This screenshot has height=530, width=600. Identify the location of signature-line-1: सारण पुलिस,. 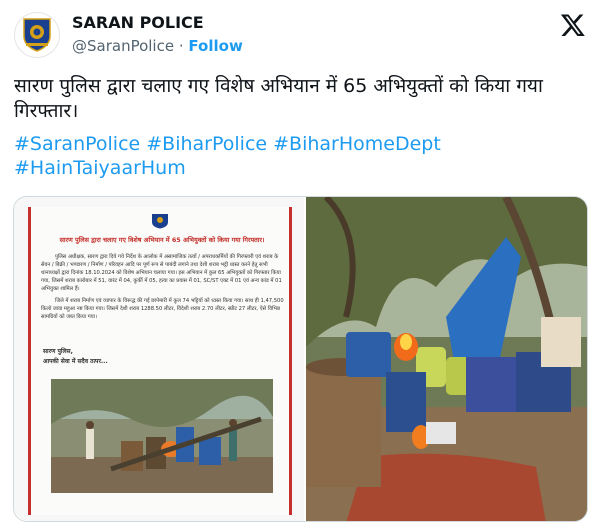
(58, 351).